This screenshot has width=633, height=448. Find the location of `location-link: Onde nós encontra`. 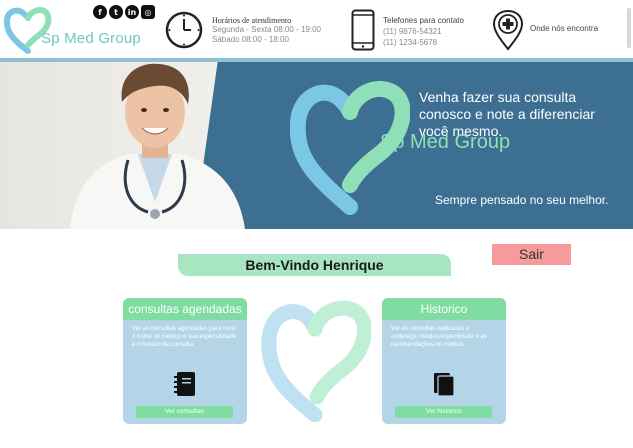

location-link: Onde nós encontra is located at coordinates (564, 28).